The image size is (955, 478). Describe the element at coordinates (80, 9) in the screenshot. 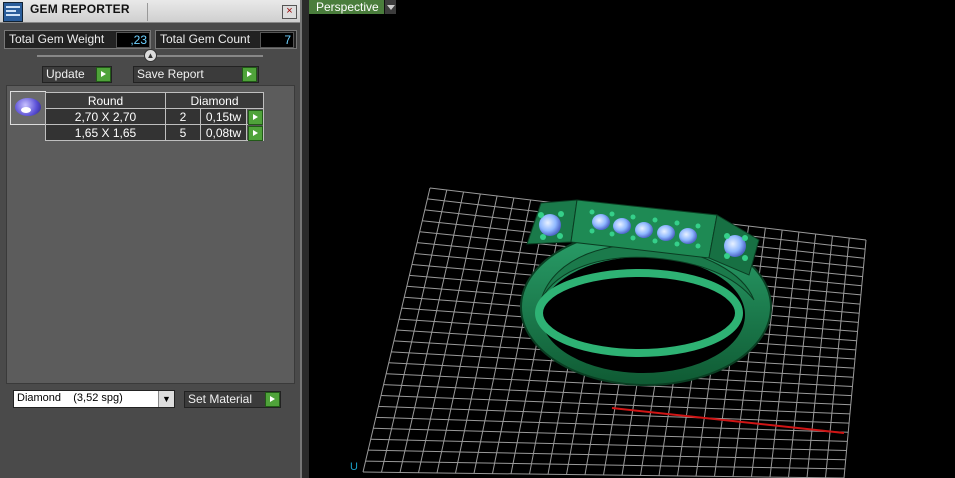

I see `window-title: GEM REPORTER` at that location.